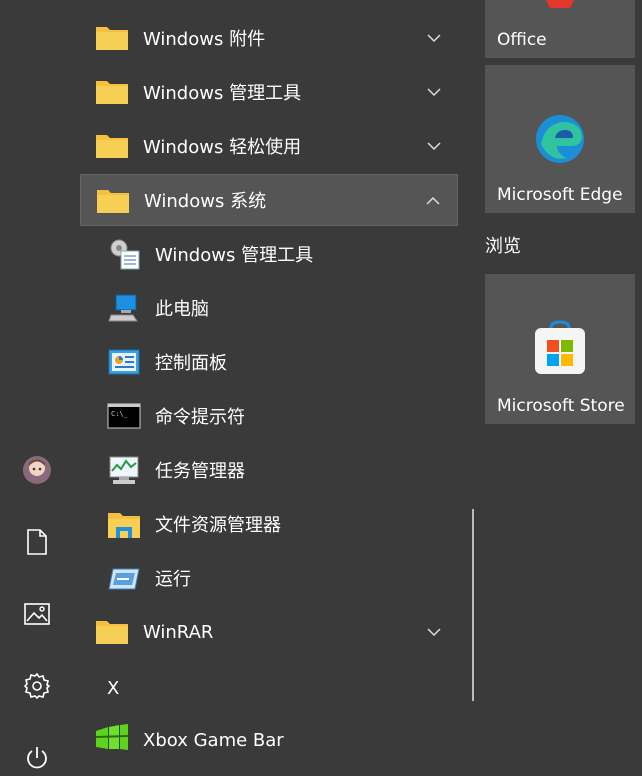  I want to click on store-icon, so click(560, 347).